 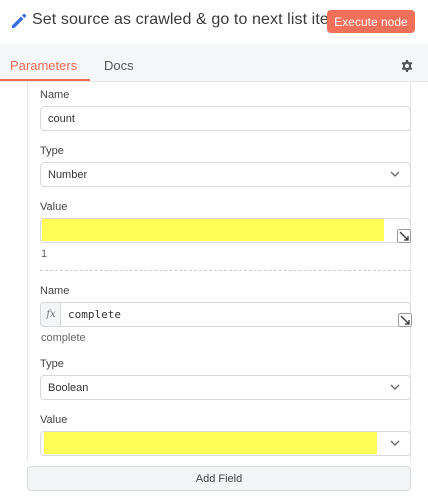 What do you see at coordinates (119, 65) in the screenshot?
I see `tab-docs: Docs` at bounding box center [119, 65].